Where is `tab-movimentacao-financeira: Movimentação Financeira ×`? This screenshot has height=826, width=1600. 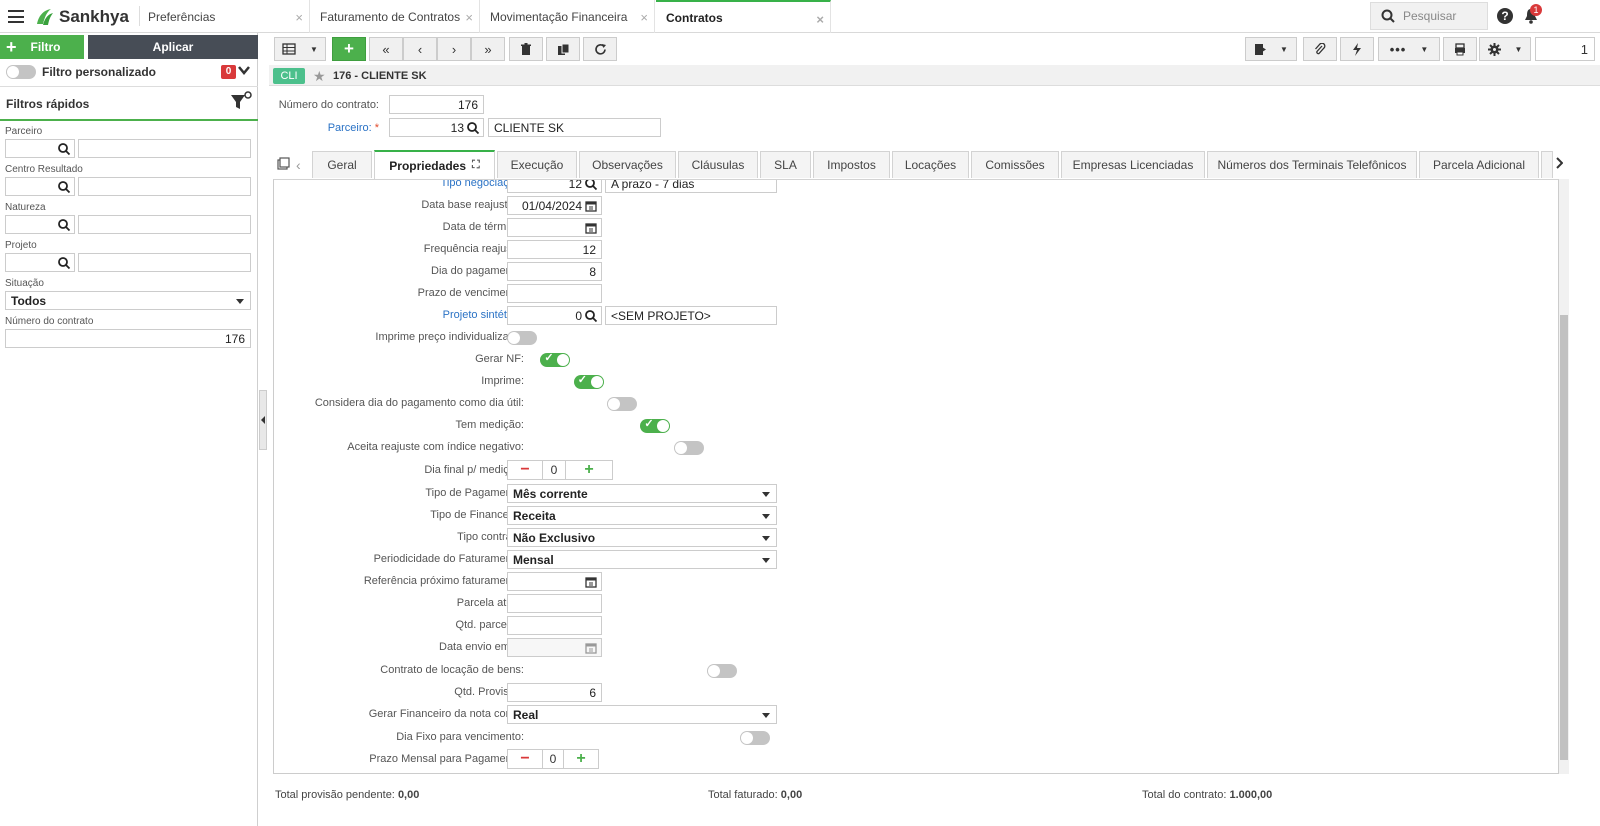 tab-movimentacao-financeira: Movimentação Financeira × is located at coordinates (567, 16).